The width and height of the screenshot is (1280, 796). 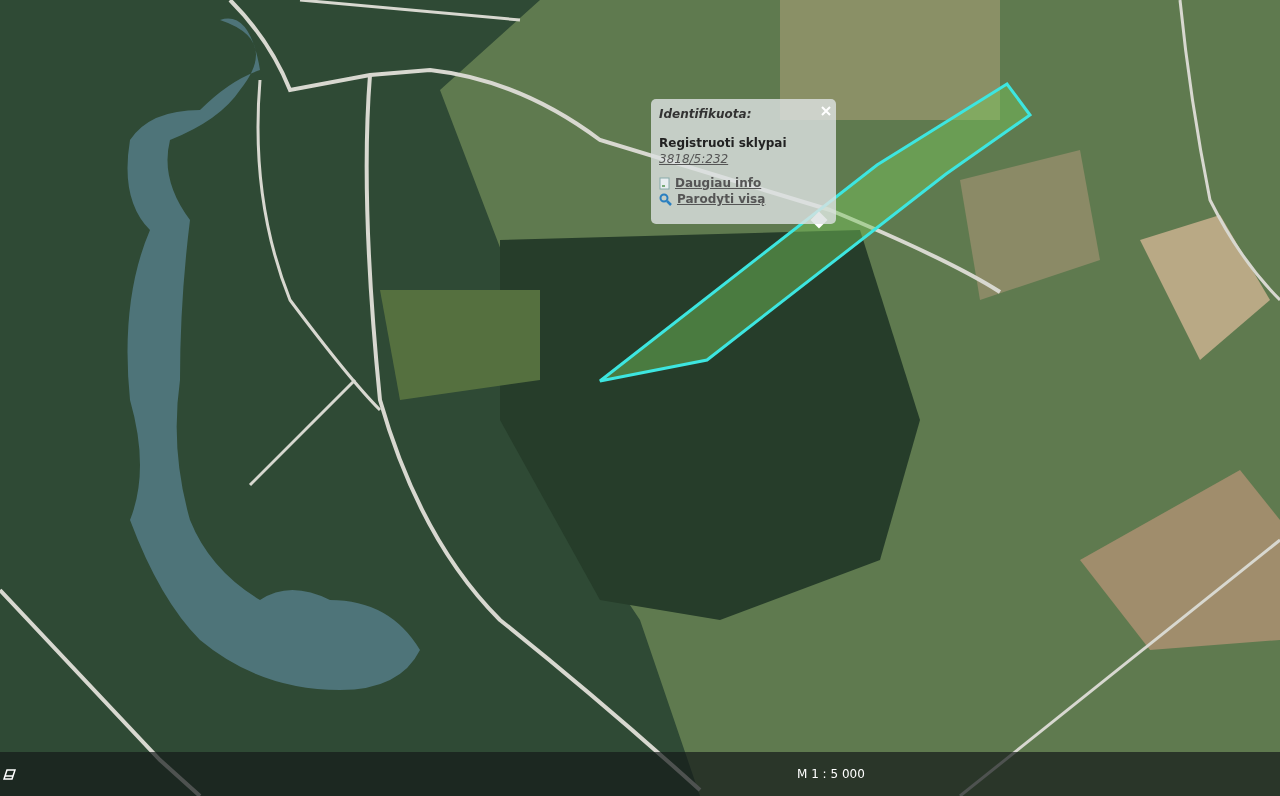 What do you see at coordinates (721, 199) in the screenshot?
I see `popup-link: Parodyti visą` at bounding box center [721, 199].